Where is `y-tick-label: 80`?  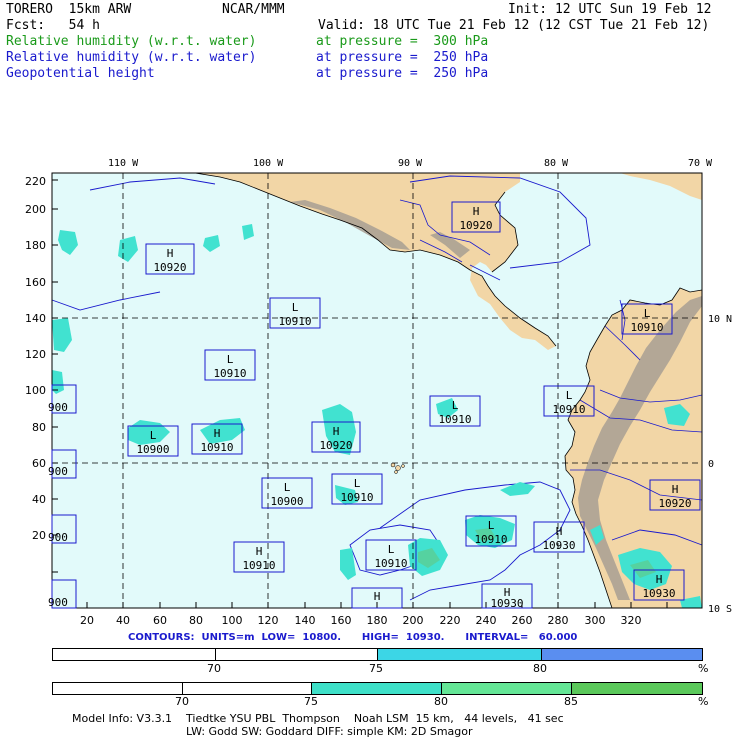 y-tick-label: 80 is located at coordinates (39, 427).